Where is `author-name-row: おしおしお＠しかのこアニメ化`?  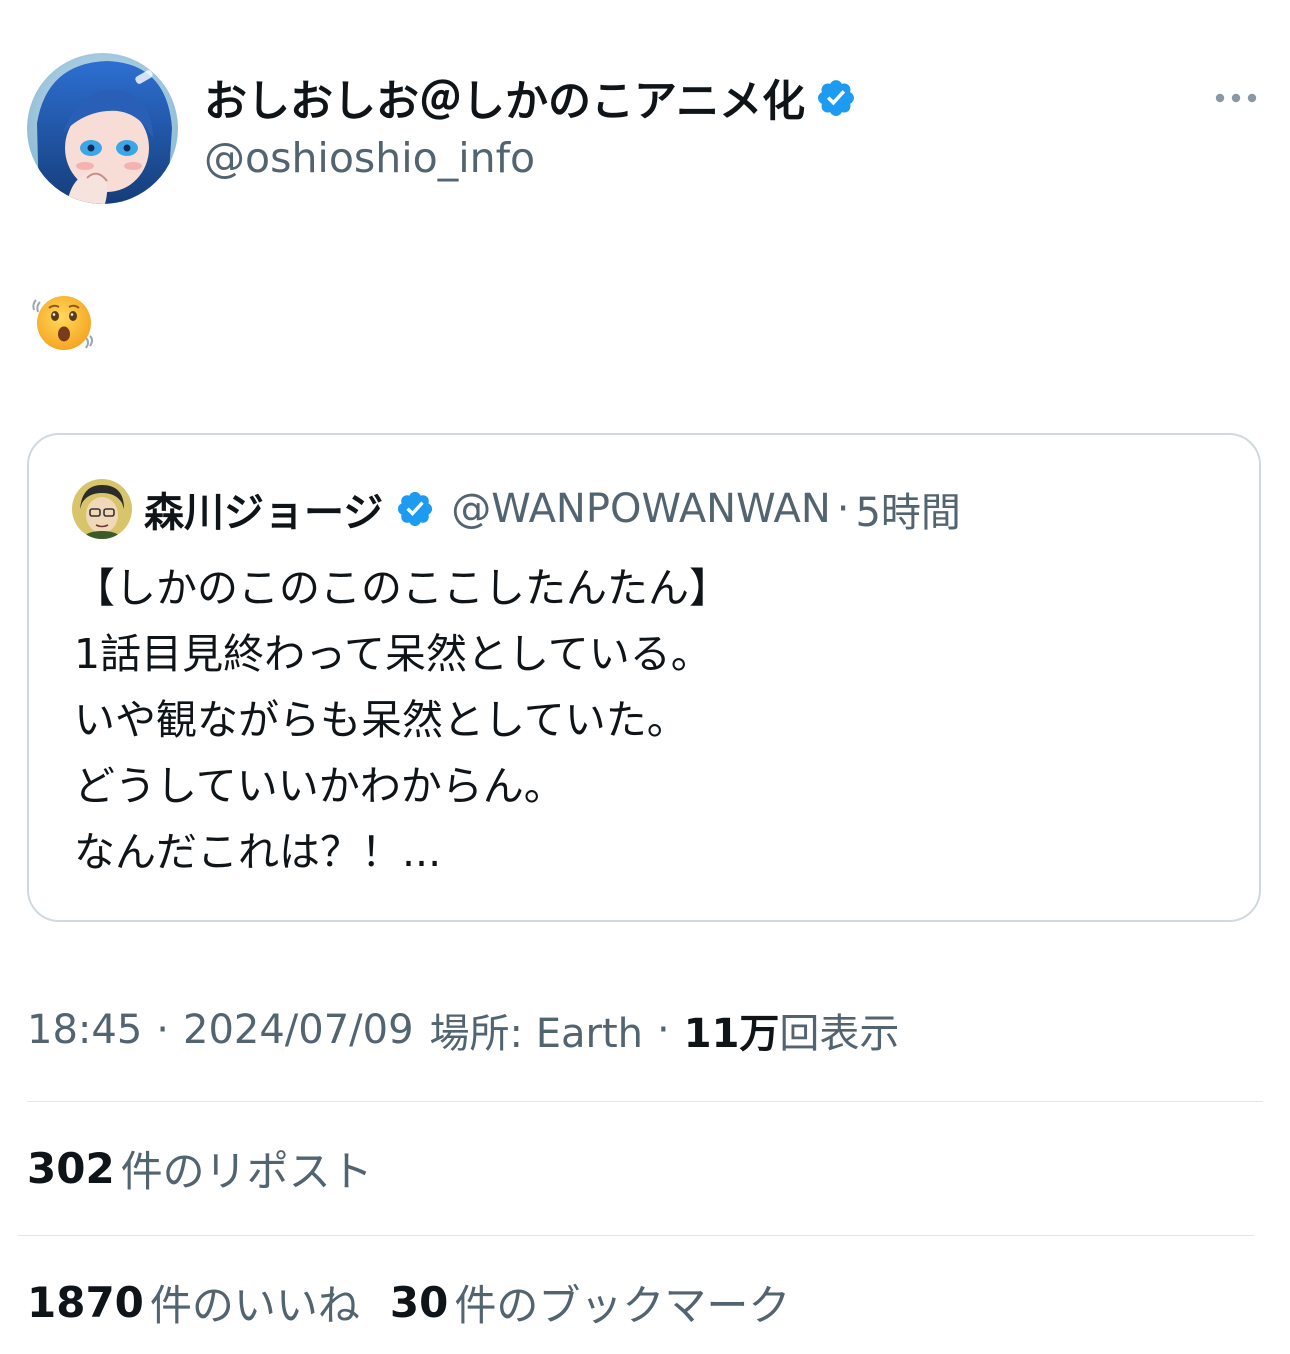 author-name-row: おしおしお＠しかのこアニメ化 is located at coordinates (530, 98).